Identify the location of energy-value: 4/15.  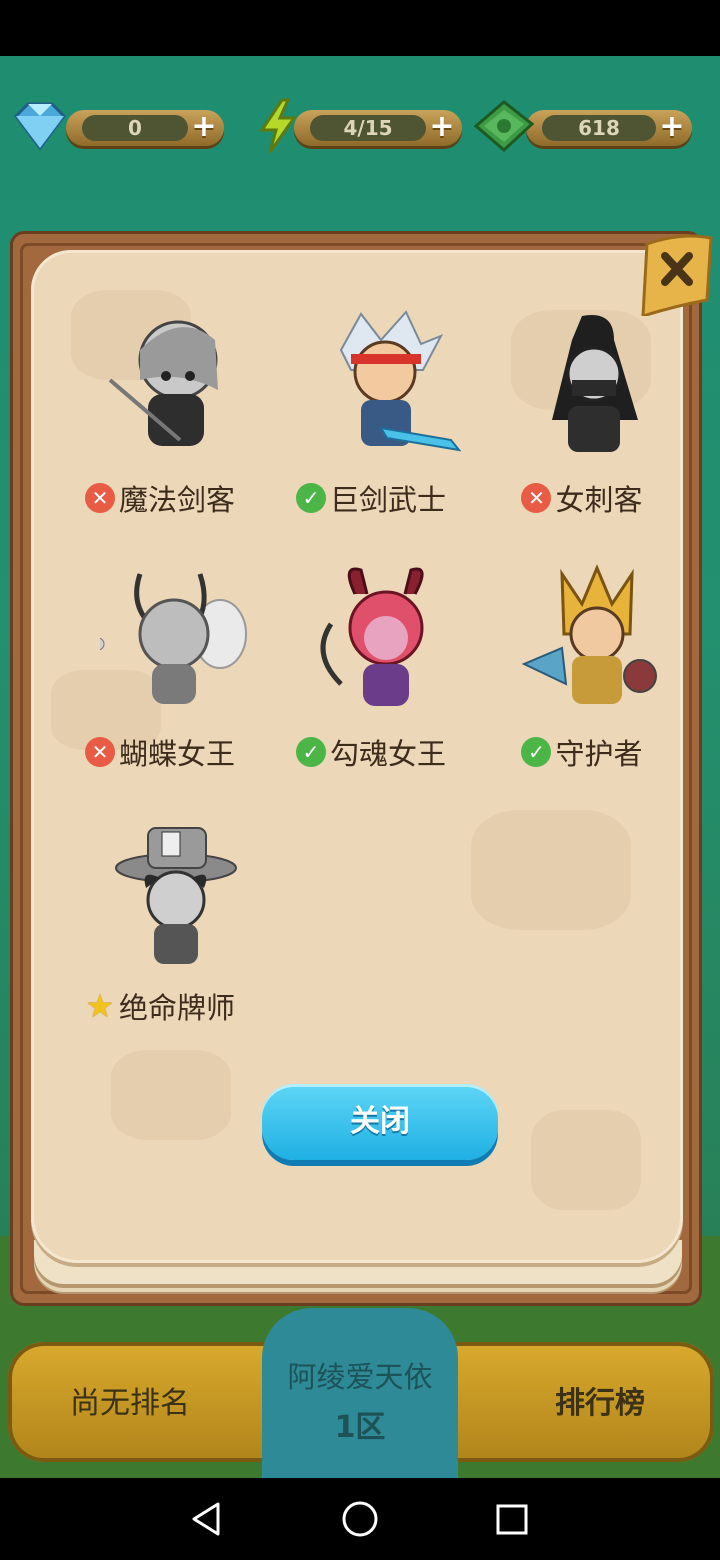
(368, 128).